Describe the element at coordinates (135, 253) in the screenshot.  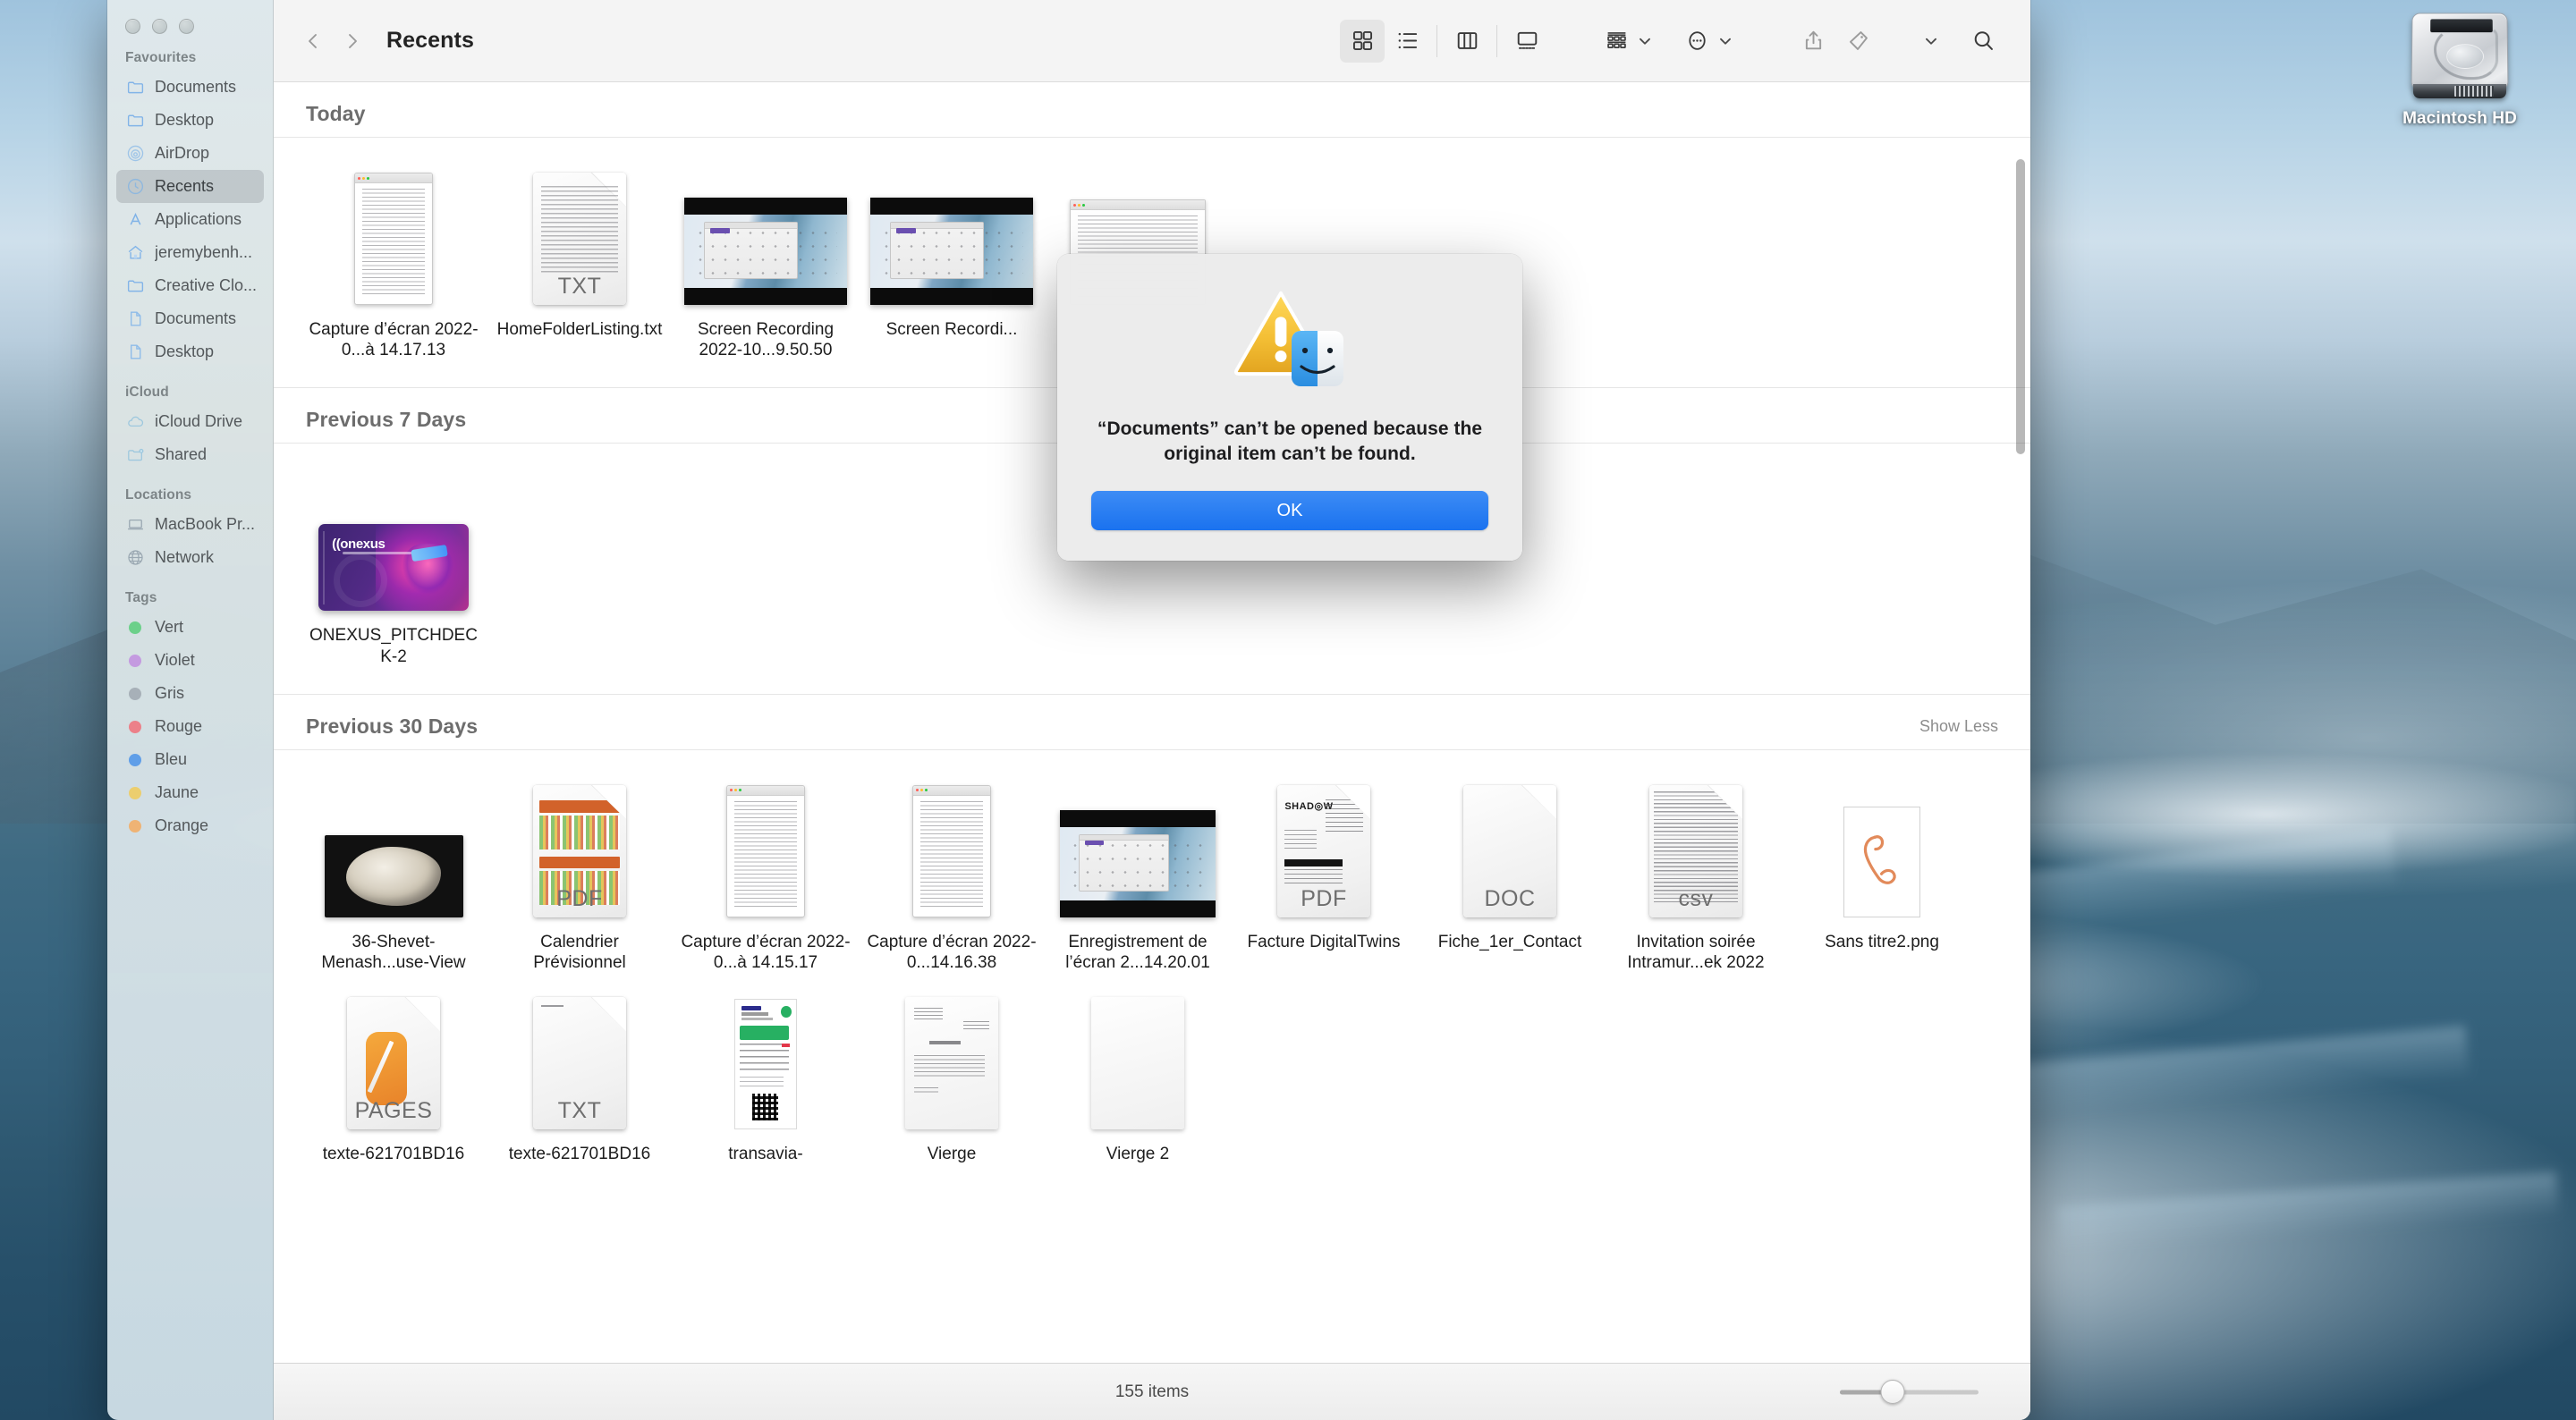
I see `home-icon` at that location.